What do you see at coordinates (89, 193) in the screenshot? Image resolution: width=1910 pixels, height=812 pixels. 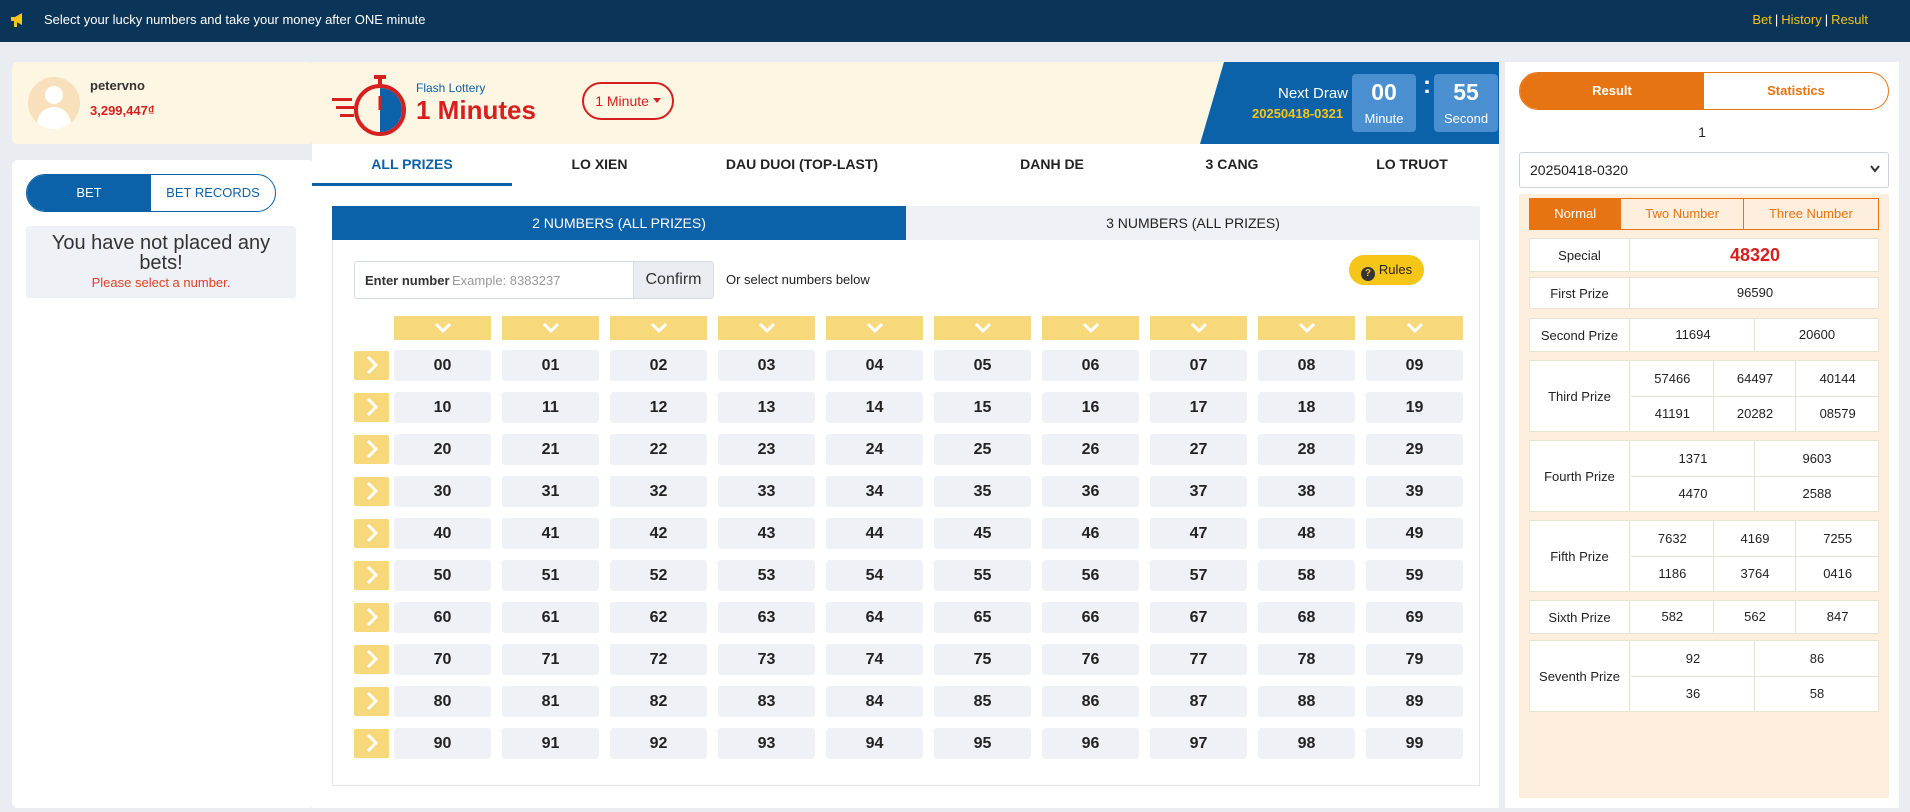 I see `bet-tab: BET` at bounding box center [89, 193].